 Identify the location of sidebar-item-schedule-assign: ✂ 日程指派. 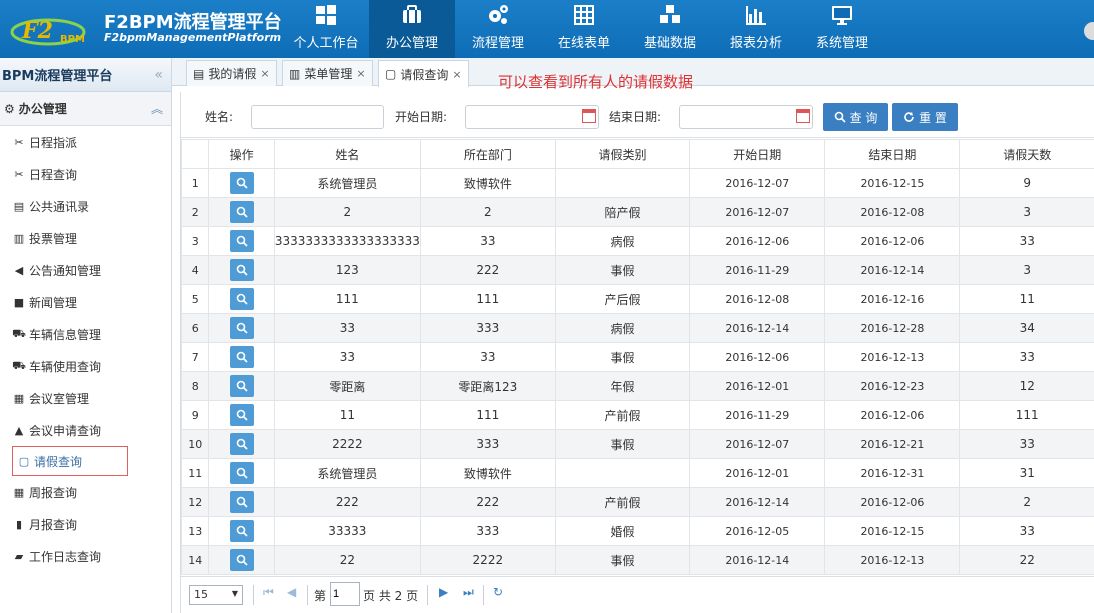
(85, 142).